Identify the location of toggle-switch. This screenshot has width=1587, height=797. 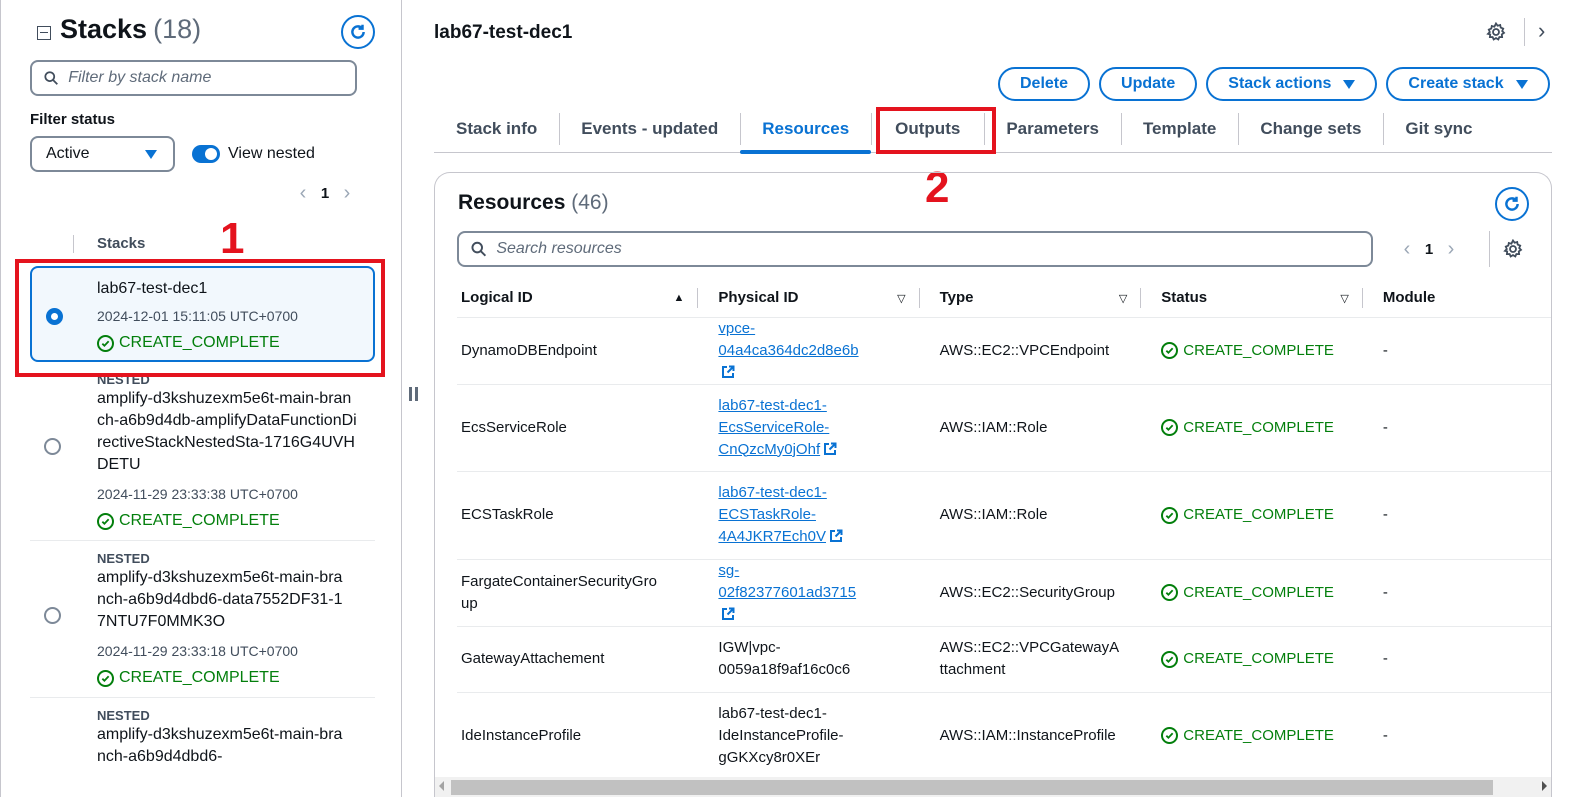
(206, 154).